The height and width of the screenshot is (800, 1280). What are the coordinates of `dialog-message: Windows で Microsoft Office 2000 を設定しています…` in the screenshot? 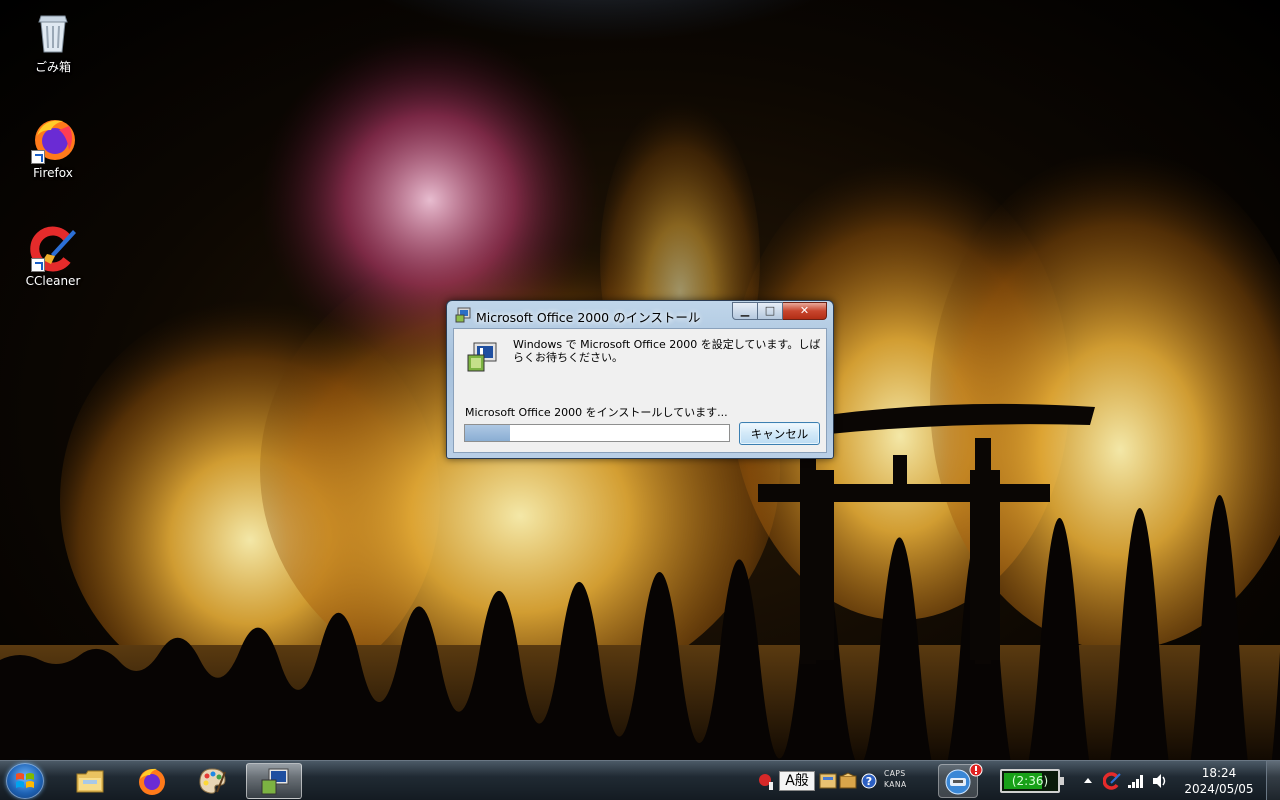 It's located at (667, 351).